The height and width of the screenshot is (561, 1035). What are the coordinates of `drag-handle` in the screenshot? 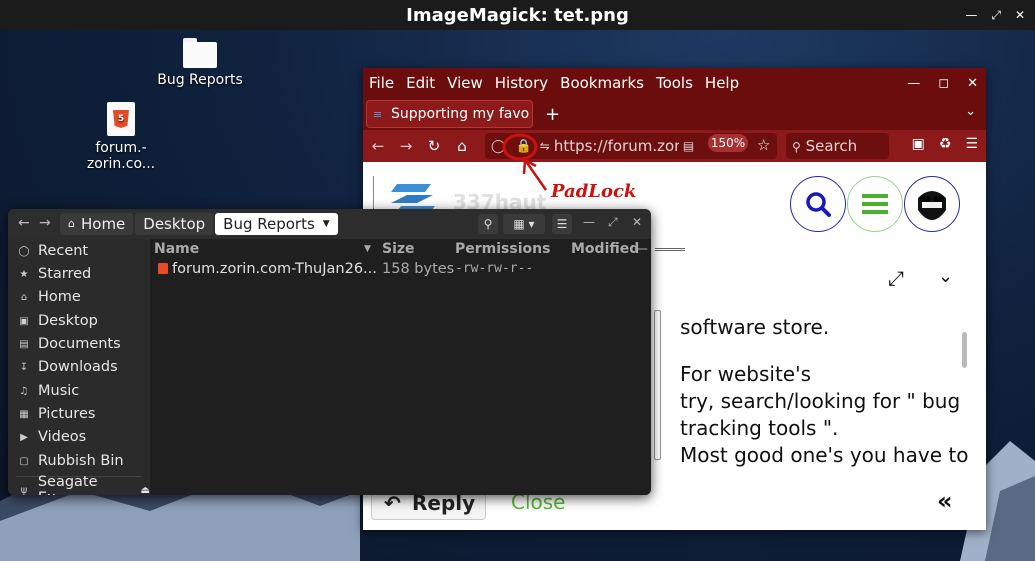 It's located at (670, 249).